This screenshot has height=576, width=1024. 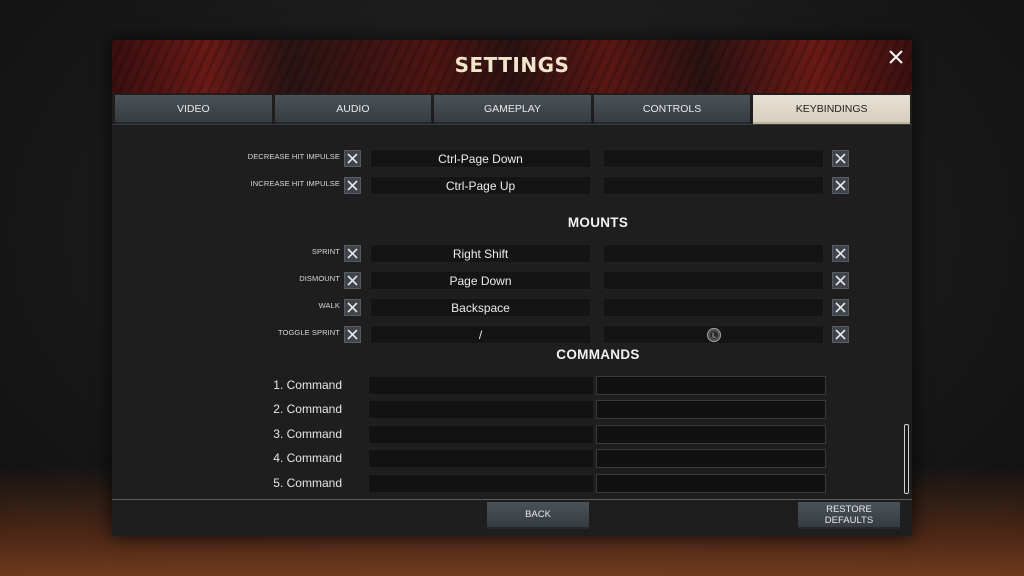 I want to click on svg-text: L, so click(x=714, y=335).